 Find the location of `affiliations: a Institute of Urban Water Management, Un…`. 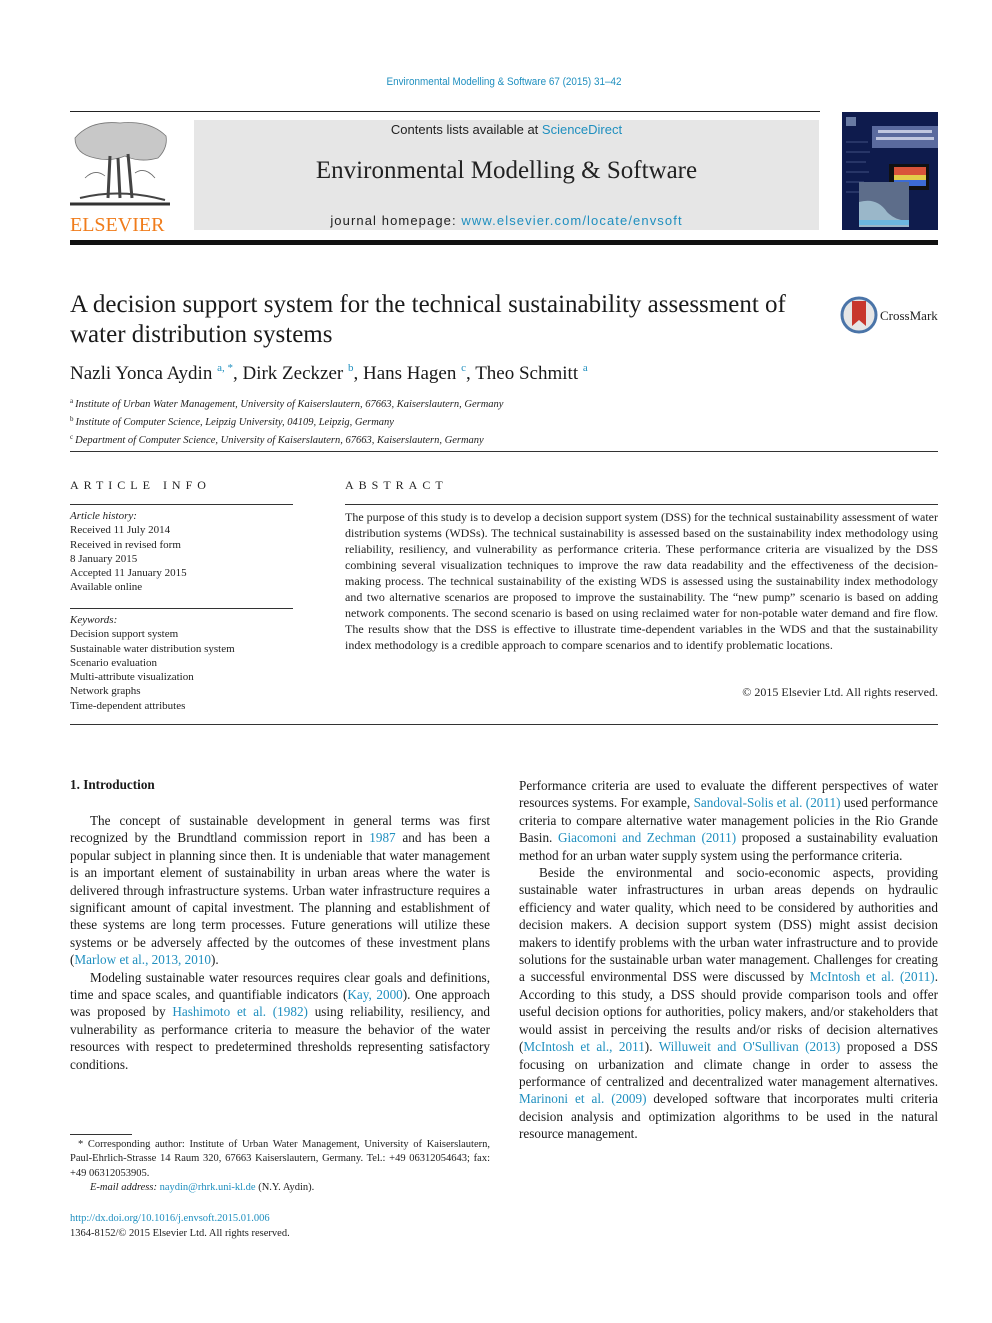

affiliations: a Institute of Urban Water Management, Un… is located at coordinates (286, 421).